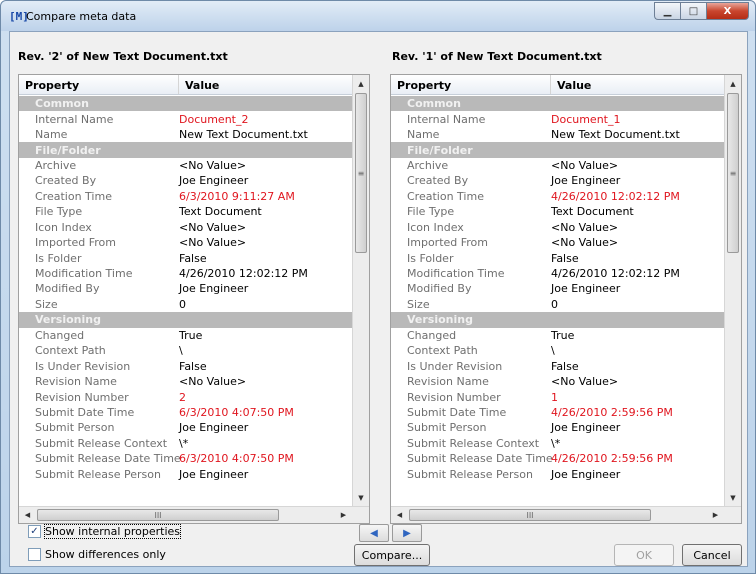 Image resolution: width=756 pixels, height=574 pixels. I want to click on property-value: 6/3/2010 4:07:50 PM, so click(236, 412).